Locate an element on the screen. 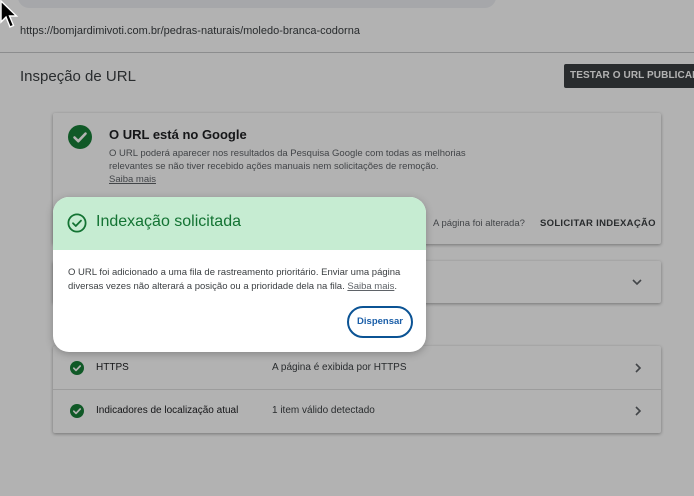 The height and width of the screenshot is (496, 694). mouse-cursor-icon is located at coordinates (9, 14).